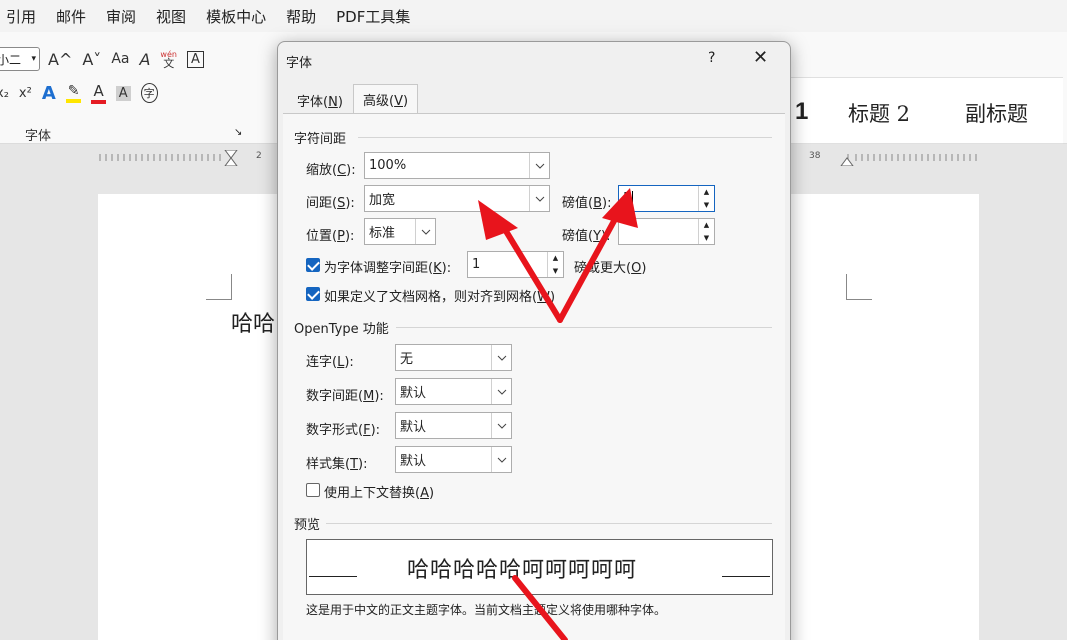 This screenshot has height=640, width=1067. I want to click on help-button: ?, so click(711, 58).